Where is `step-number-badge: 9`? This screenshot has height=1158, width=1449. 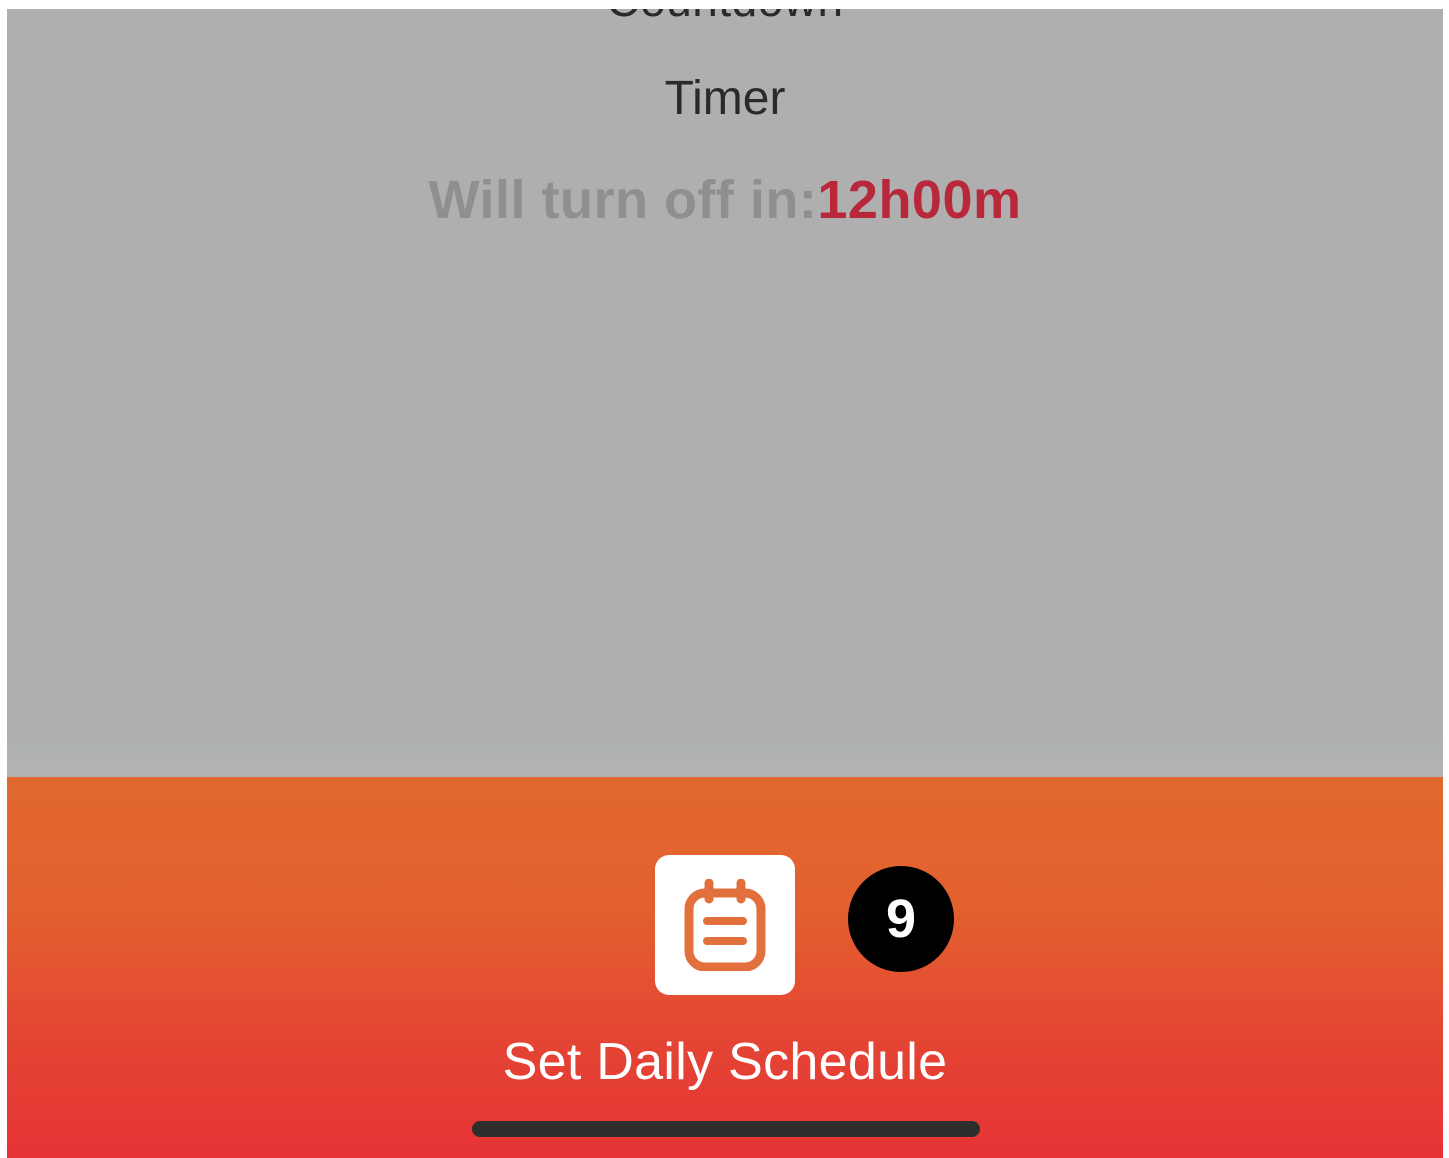
step-number-badge: 9 is located at coordinates (901, 919).